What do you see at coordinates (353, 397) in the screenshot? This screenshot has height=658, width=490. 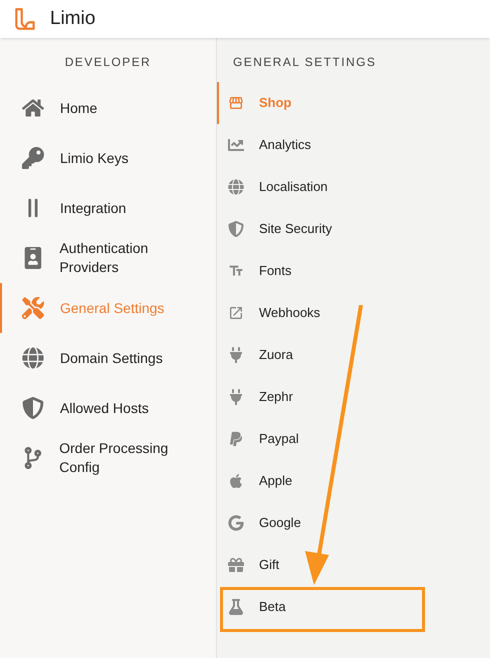 I see `settings-item: Zephr` at bounding box center [353, 397].